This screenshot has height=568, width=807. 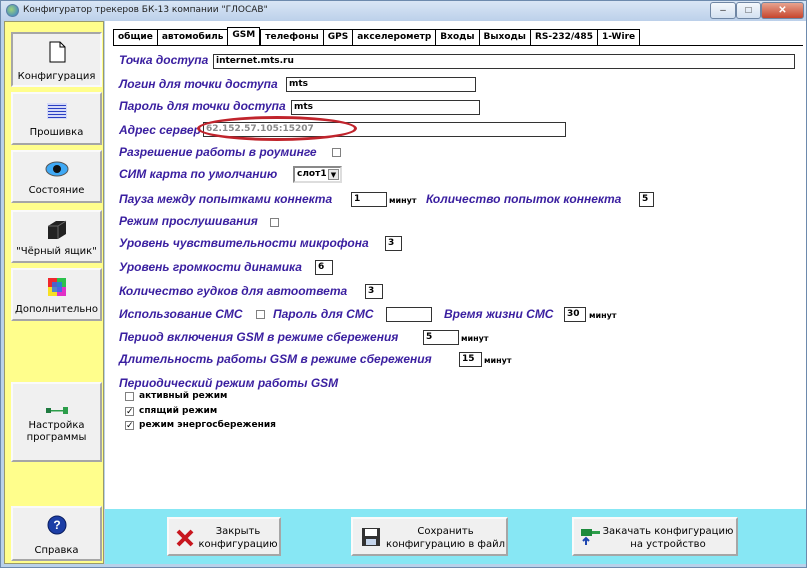 What do you see at coordinates (129, 396) in the screenshot?
I see `active-mode-checkbox` at bounding box center [129, 396].